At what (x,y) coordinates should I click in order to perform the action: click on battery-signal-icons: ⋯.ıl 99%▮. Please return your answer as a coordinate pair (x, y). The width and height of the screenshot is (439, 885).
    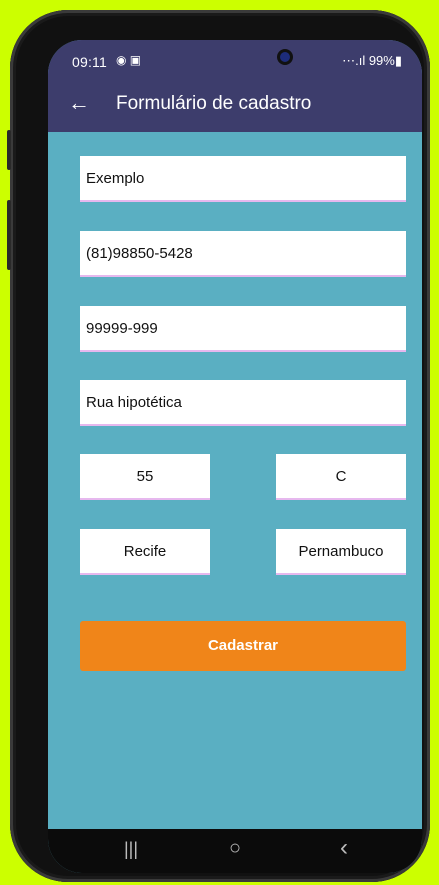
    Looking at the image, I should click on (372, 60).